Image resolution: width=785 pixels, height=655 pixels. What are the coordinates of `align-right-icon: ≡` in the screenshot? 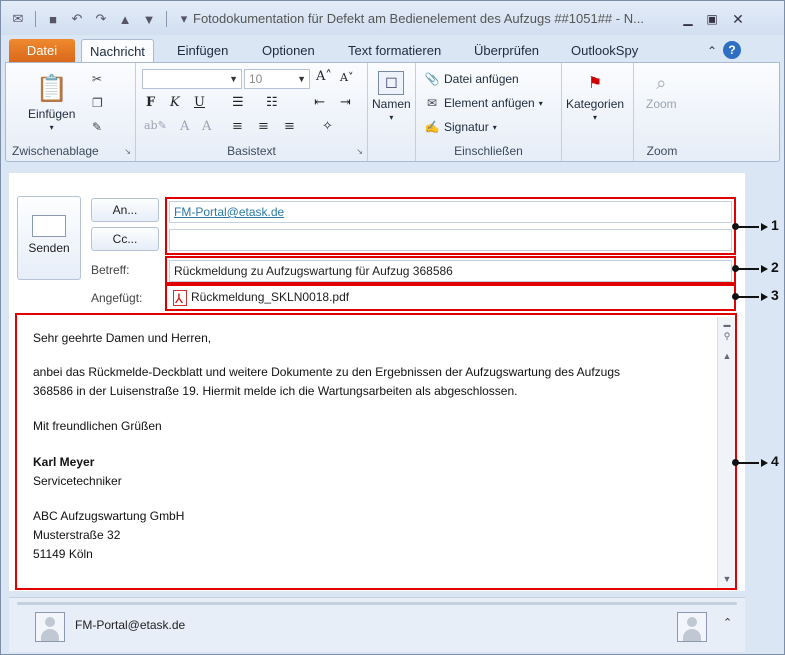 It's located at (289, 126).